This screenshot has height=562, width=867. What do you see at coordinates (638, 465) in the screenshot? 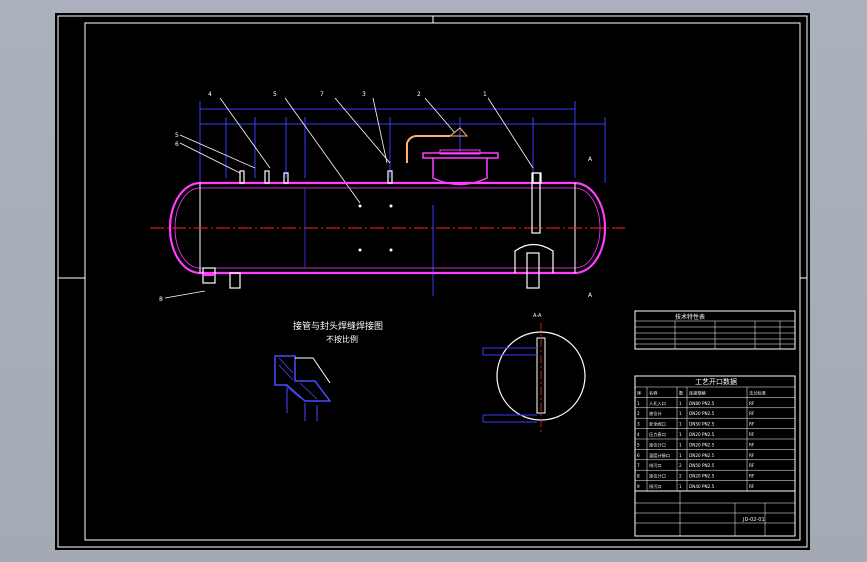
I see `nozzle-cell: 7` at bounding box center [638, 465].